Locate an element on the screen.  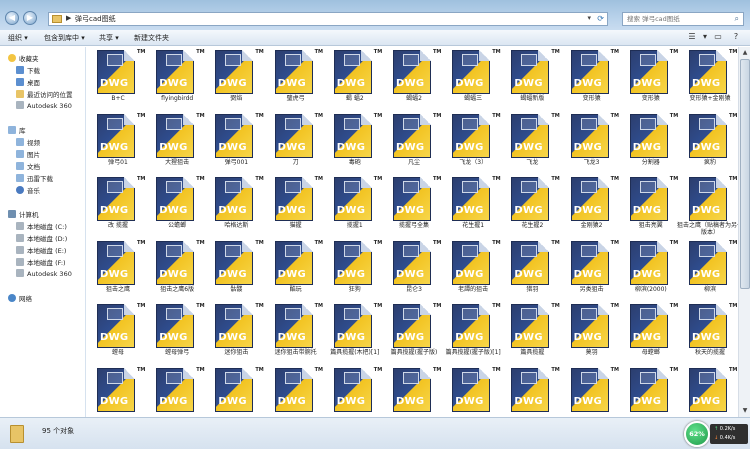
file-item: DWG TM 弼焰 is located at coordinates (236, 79).